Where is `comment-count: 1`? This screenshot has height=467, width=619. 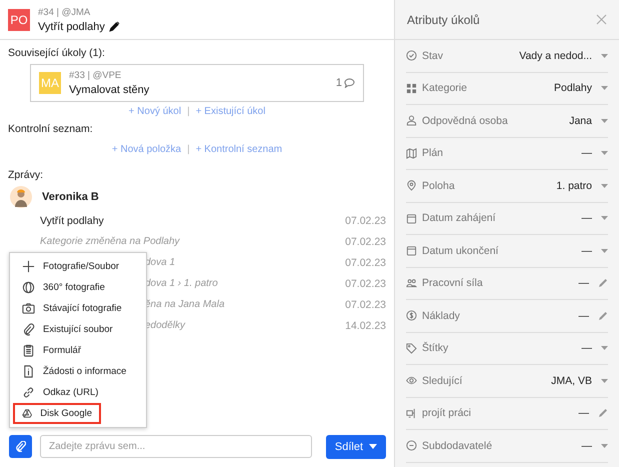
comment-count: 1 is located at coordinates (339, 83).